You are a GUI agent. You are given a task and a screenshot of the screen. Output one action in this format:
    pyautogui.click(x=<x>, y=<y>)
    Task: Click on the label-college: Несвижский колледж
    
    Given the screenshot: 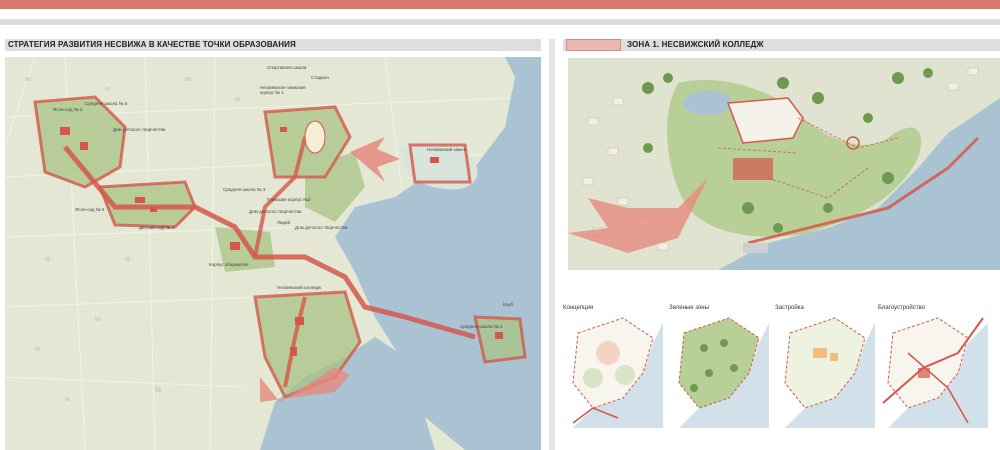 What is the action you would take?
    pyautogui.click(x=299, y=287)
    